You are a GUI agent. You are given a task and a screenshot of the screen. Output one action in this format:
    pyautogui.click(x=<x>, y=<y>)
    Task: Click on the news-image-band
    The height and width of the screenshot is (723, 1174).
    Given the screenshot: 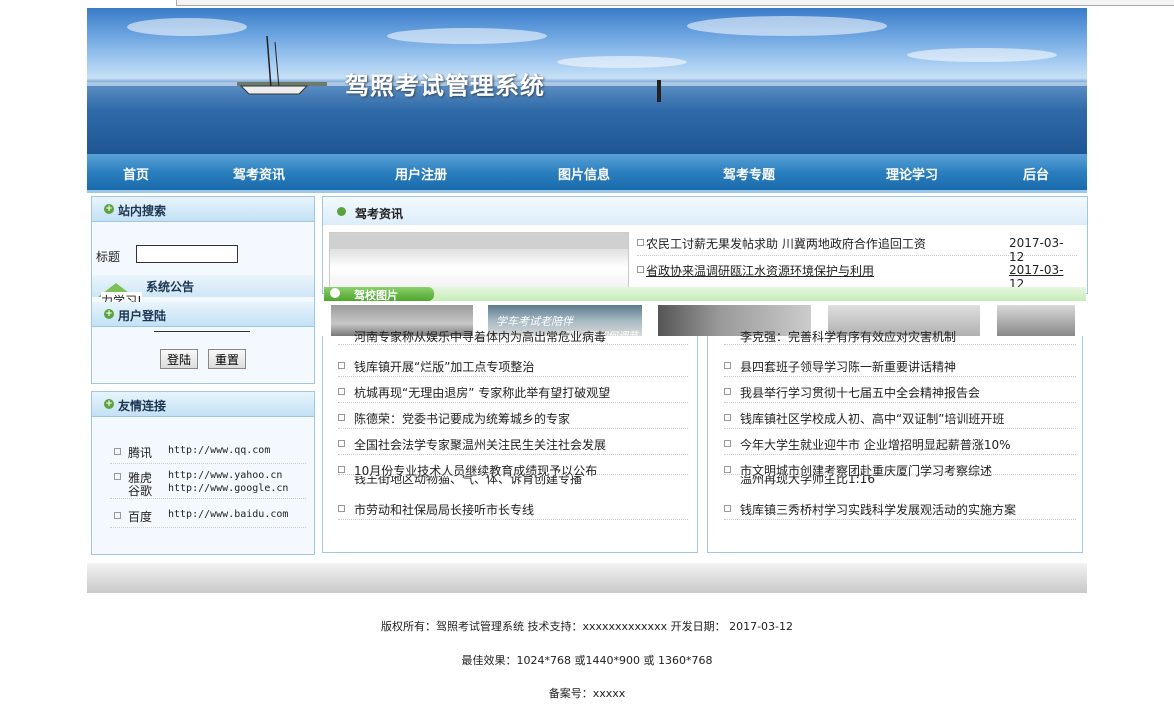 What is the action you would take?
    pyautogui.click(x=479, y=241)
    